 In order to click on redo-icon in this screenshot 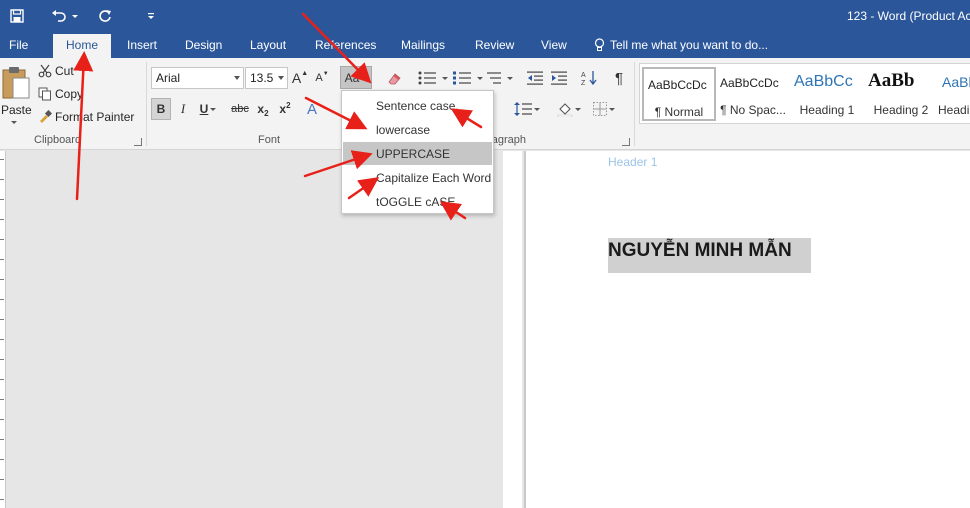, I will do `click(105, 16)`.